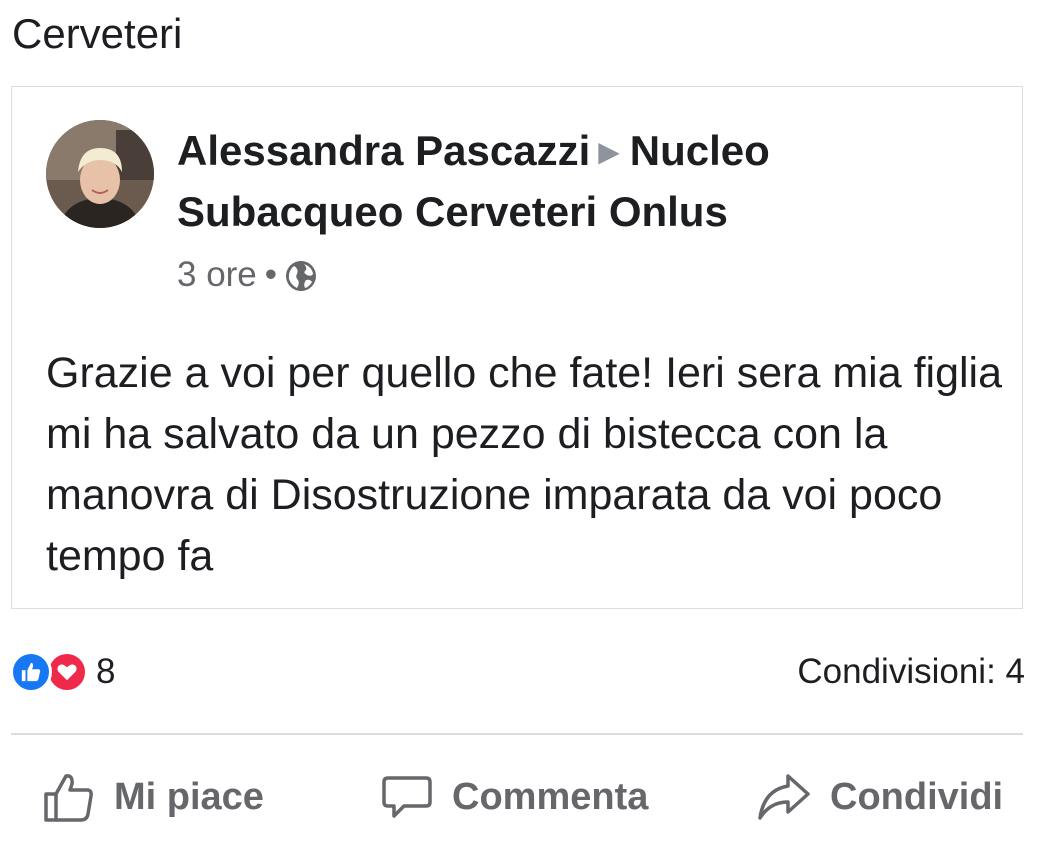 The height and width of the screenshot is (852, 1051). I want to click on page-title: Cerveteri, so click(97, 33).